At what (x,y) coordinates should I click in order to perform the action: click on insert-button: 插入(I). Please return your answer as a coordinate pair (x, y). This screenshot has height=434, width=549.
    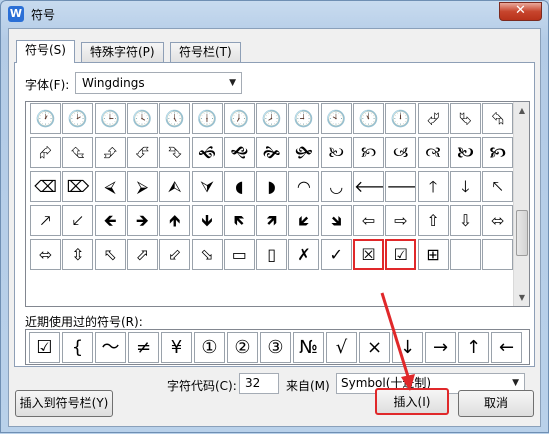
    Looking at the image, I should click on (412, 401).